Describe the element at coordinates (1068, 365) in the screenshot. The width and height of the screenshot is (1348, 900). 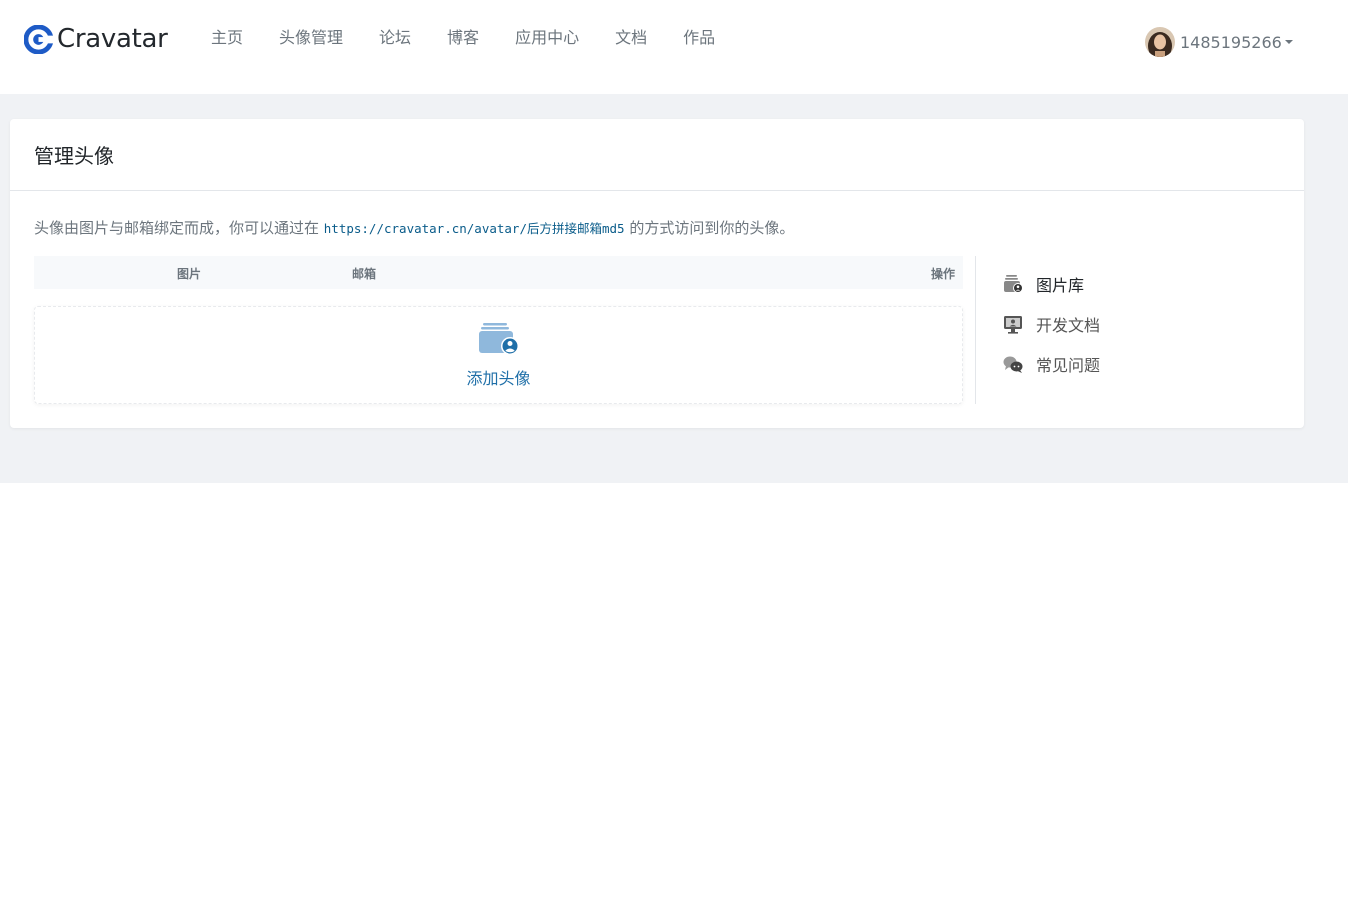
I see `side-link-faq-label: 常见问题` at that location.